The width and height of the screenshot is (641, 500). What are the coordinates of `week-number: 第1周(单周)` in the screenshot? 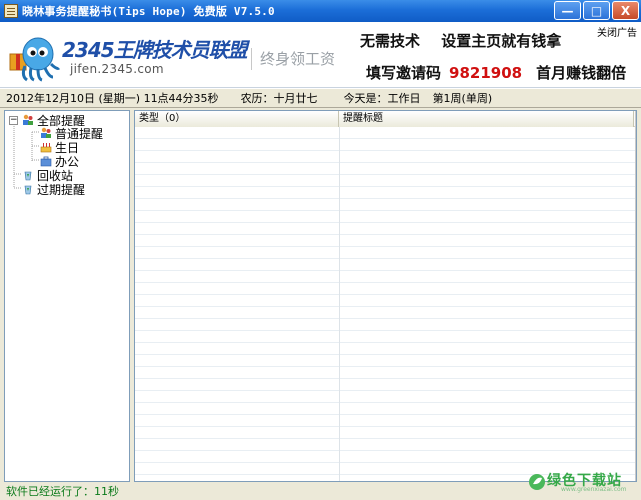 It's located at (462, 98).